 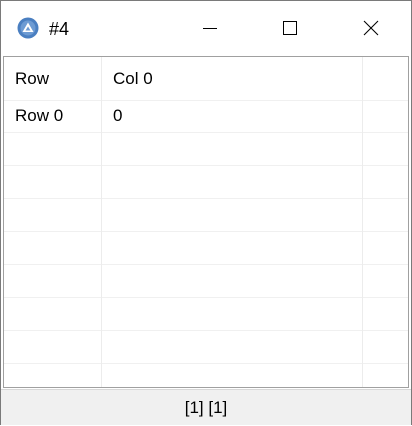 I want to click on maximize-icon, so click(x=290, y=28).